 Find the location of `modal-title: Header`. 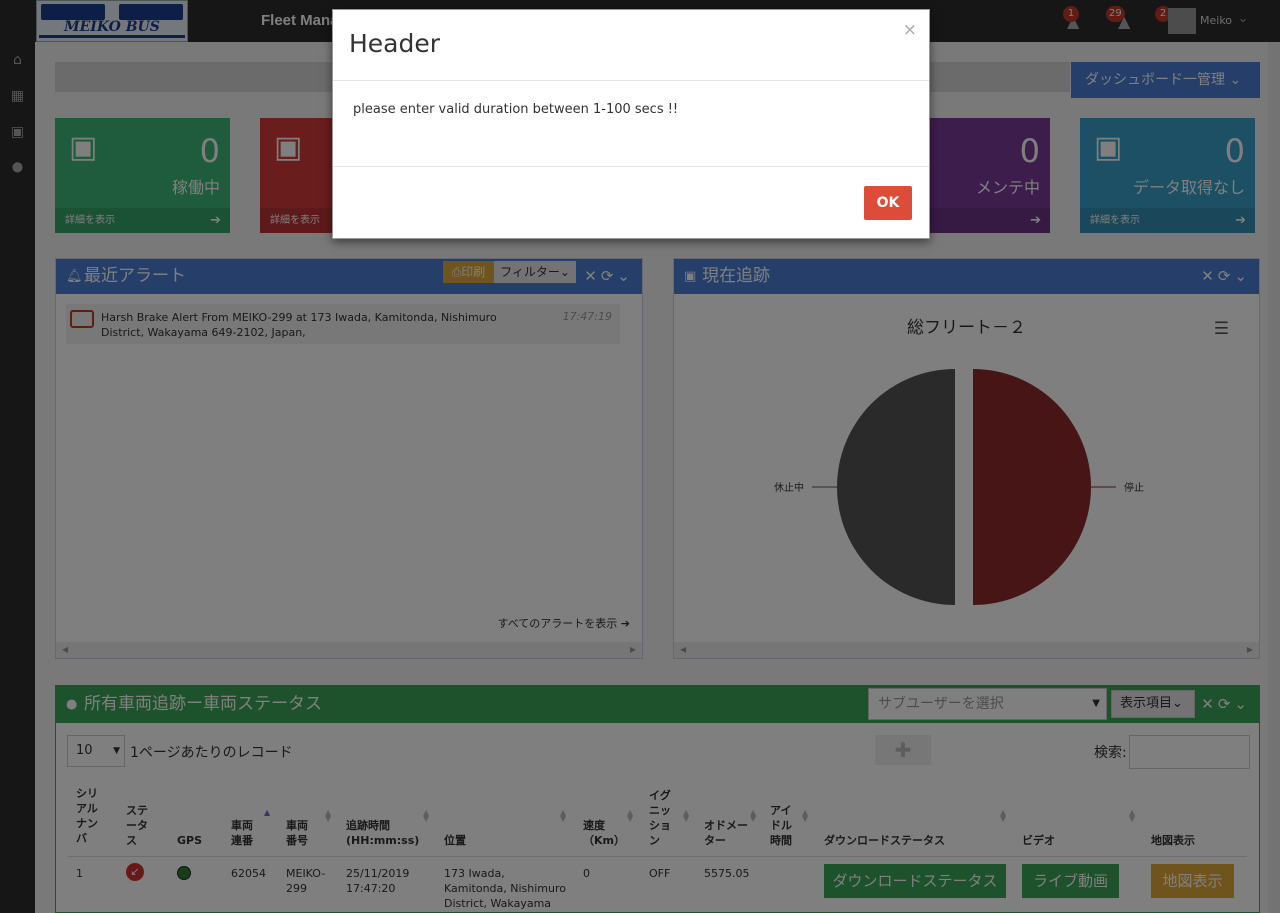

modal-title: Header is located at coordinates (395, 43).